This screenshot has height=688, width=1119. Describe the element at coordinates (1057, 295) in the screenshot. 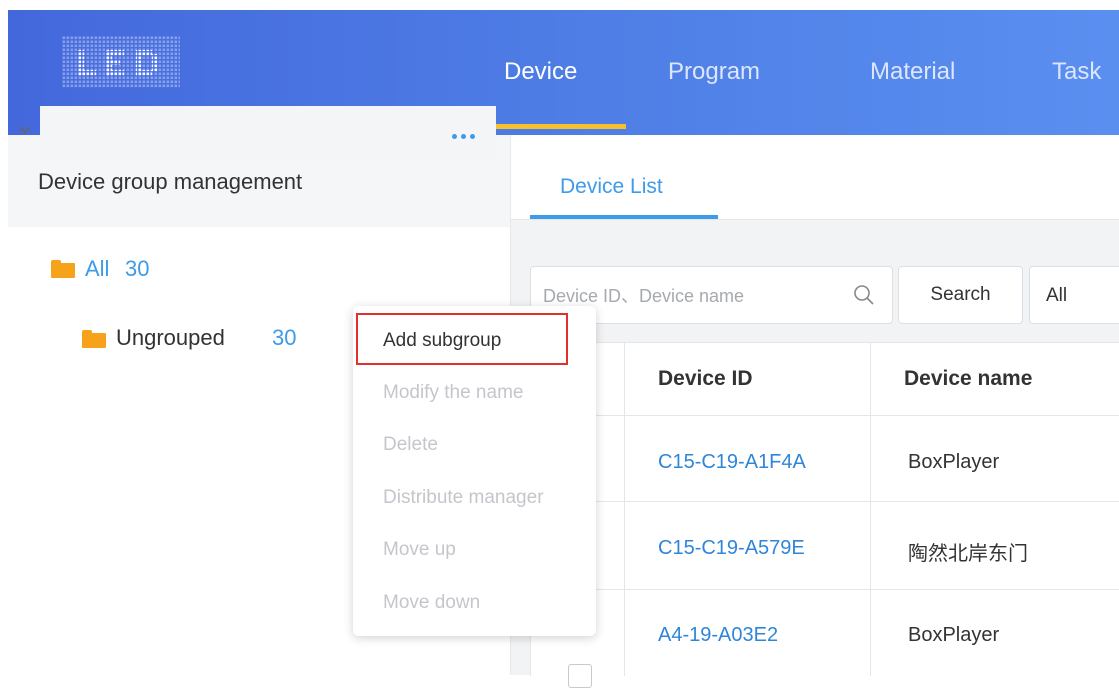

I see `filter-value: All` at that location.